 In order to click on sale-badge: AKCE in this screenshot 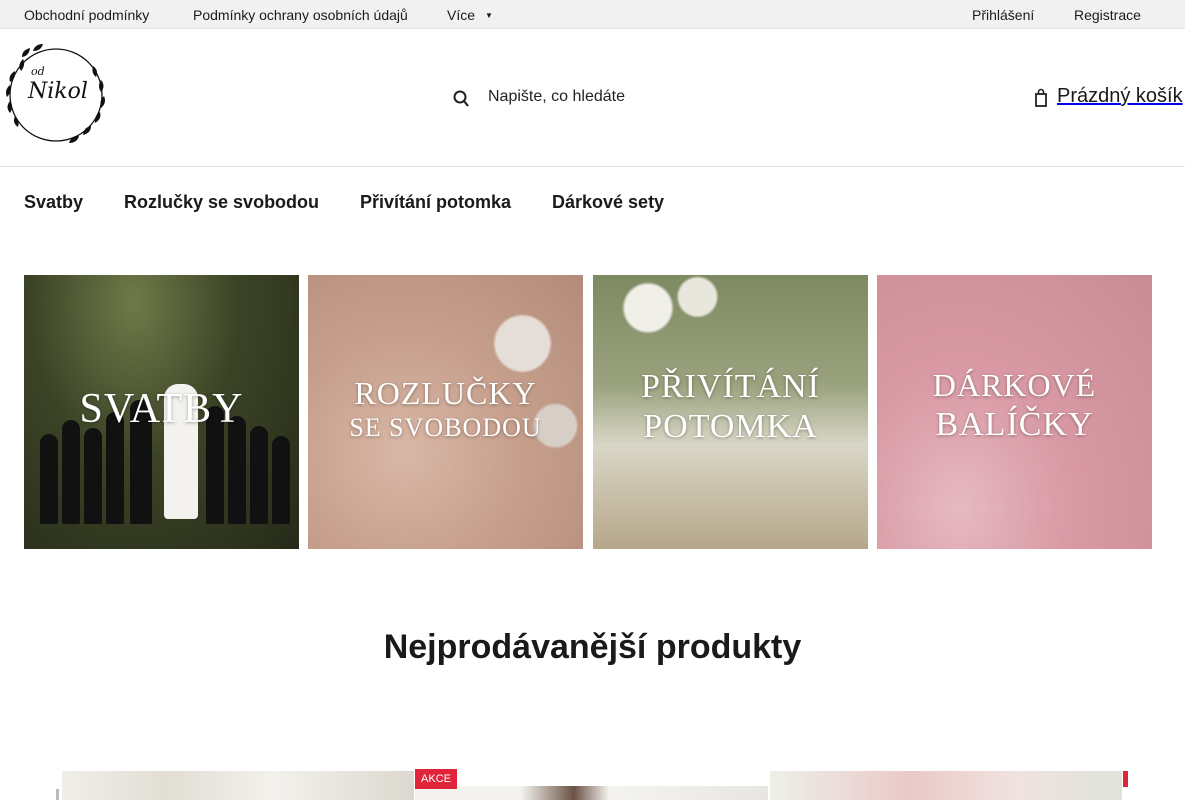, I will do `click(436, 779)`.